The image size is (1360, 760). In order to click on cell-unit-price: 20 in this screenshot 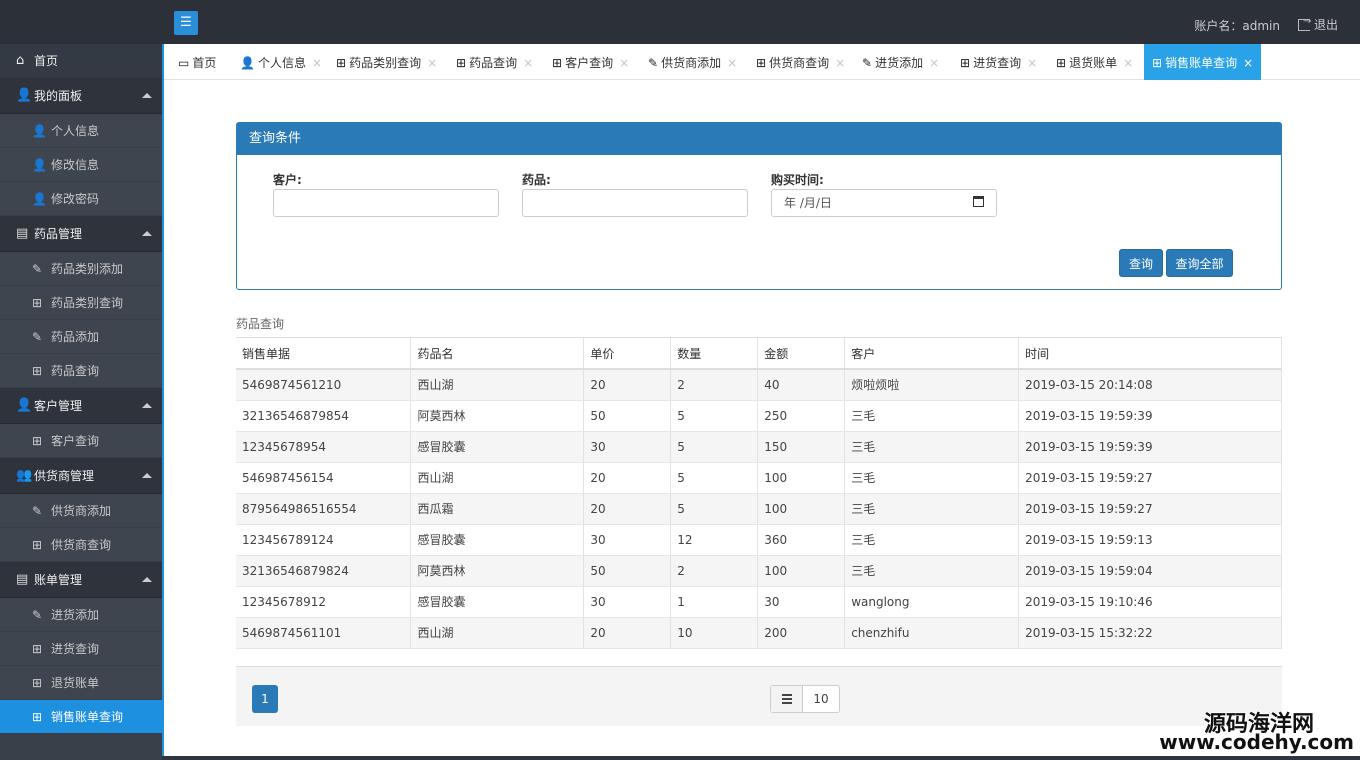, I will do `click(627, 385)`.